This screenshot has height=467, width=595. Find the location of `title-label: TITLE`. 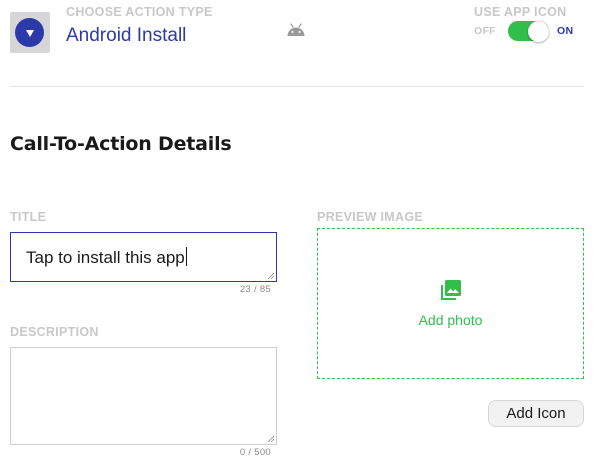

title-label: TITLE is located at coordinates (28, 217).